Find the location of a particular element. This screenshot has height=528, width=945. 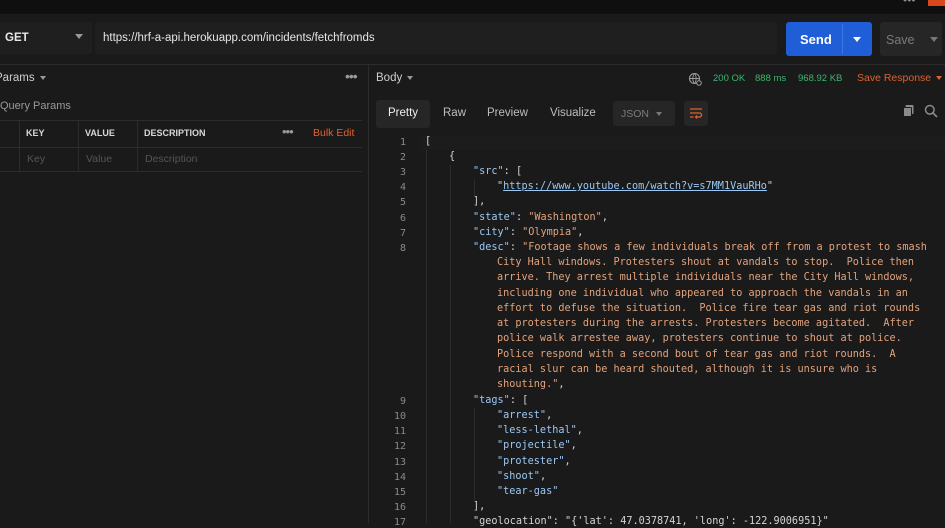

column-header-value: VALUE is located at coordinates (100, 133).